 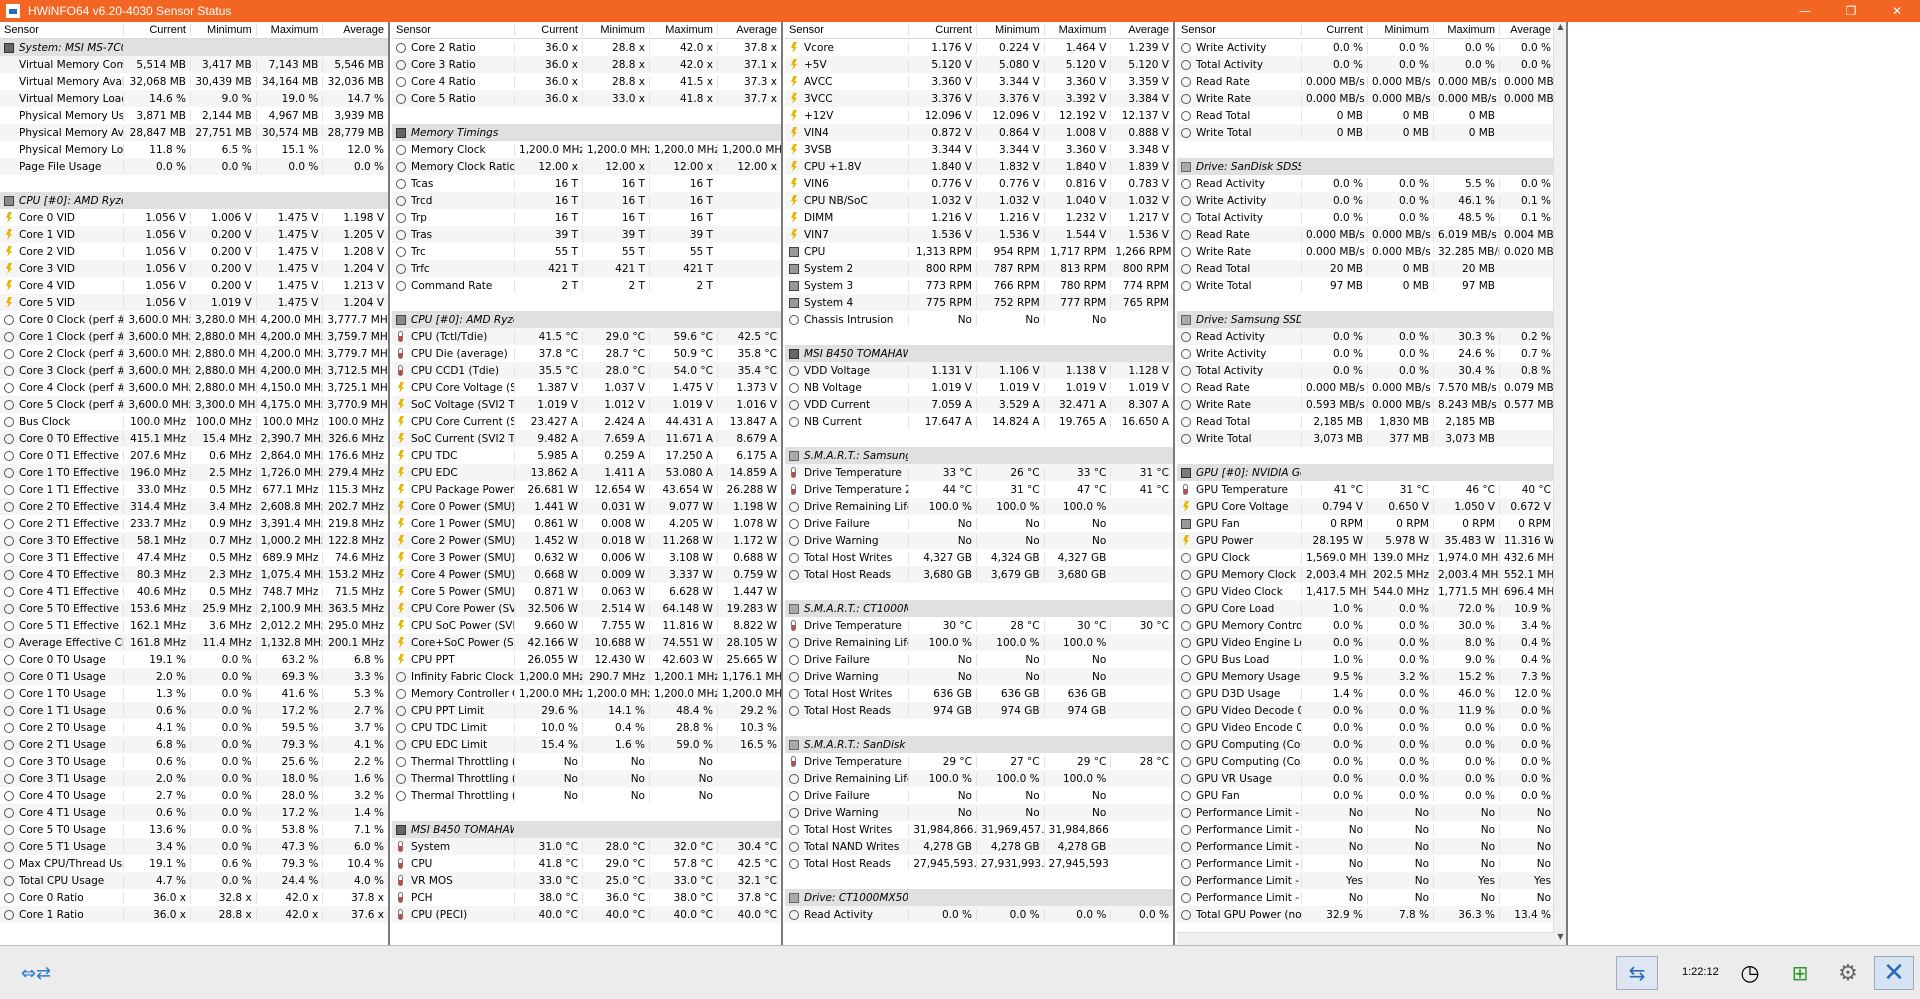 What do you see at coordinates (194, 659) in the screenshot?
I see `sensor-row: Core 0 T0 Usage 19.1 % 0.0 % 63.2 % 6.8 %` at bounding box center [194, 659].